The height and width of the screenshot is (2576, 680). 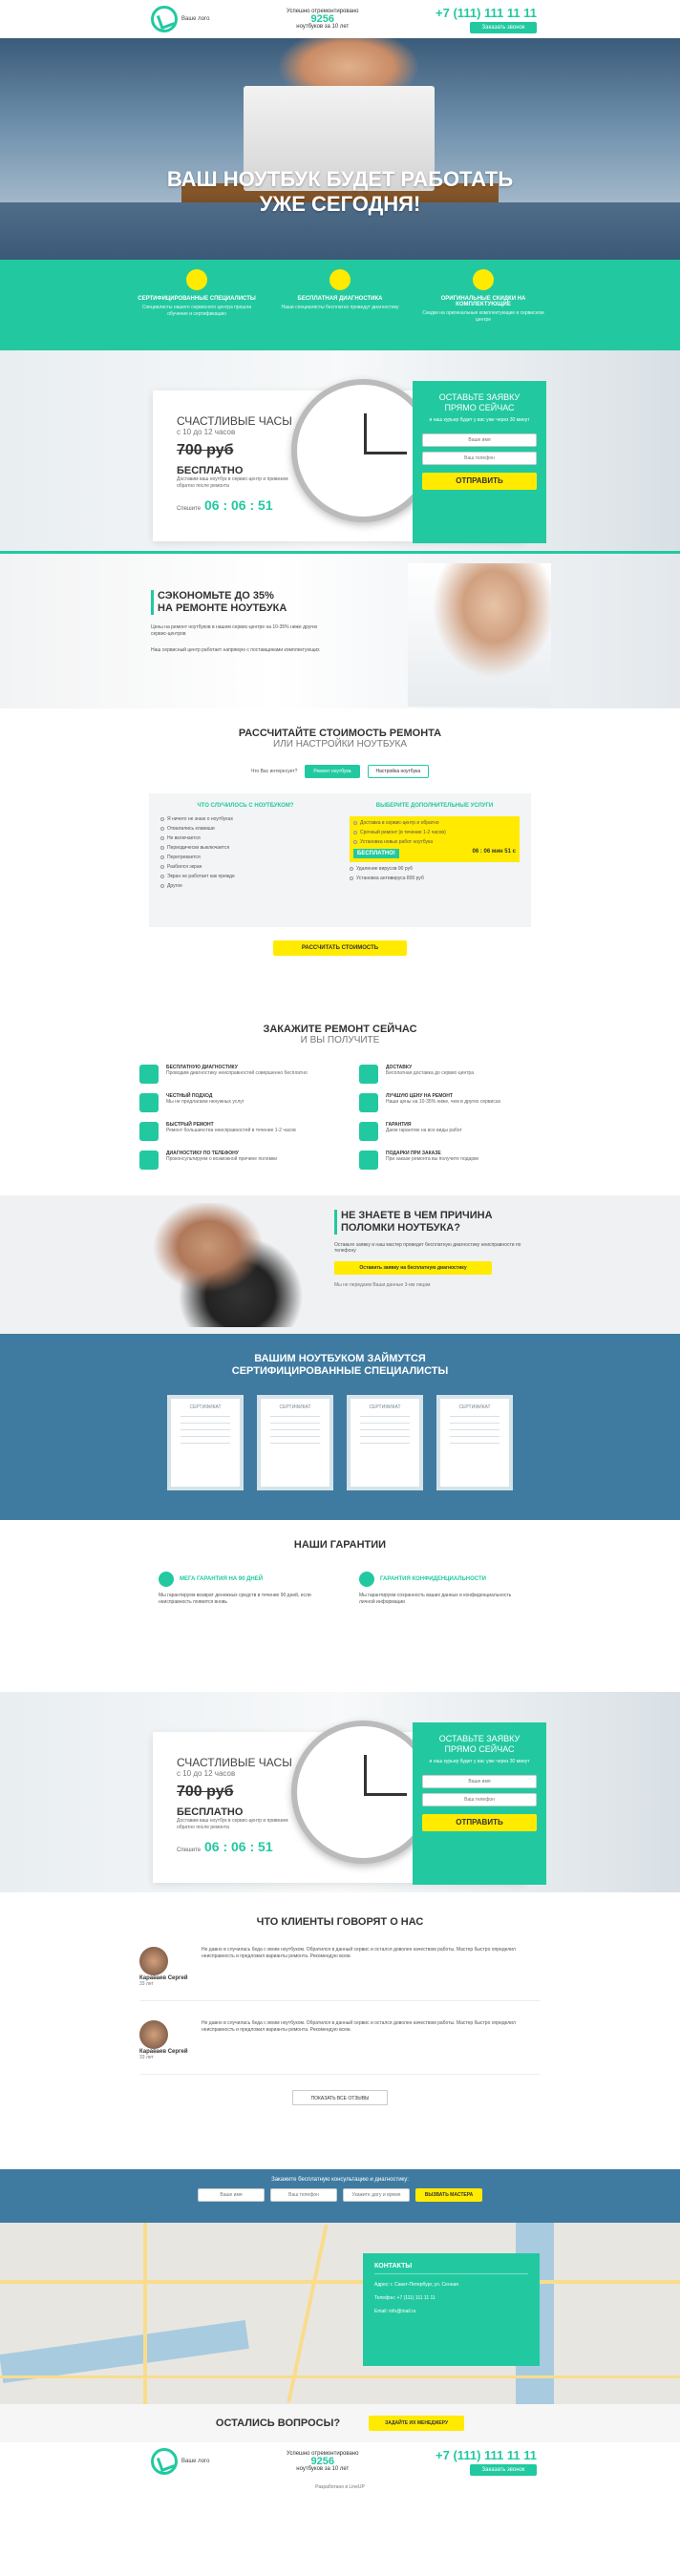 What do you see at coordinates (146, 2057) in the screenshot?
I see `reviewer-age: 33 лет` at bounding box center [146, 2057].